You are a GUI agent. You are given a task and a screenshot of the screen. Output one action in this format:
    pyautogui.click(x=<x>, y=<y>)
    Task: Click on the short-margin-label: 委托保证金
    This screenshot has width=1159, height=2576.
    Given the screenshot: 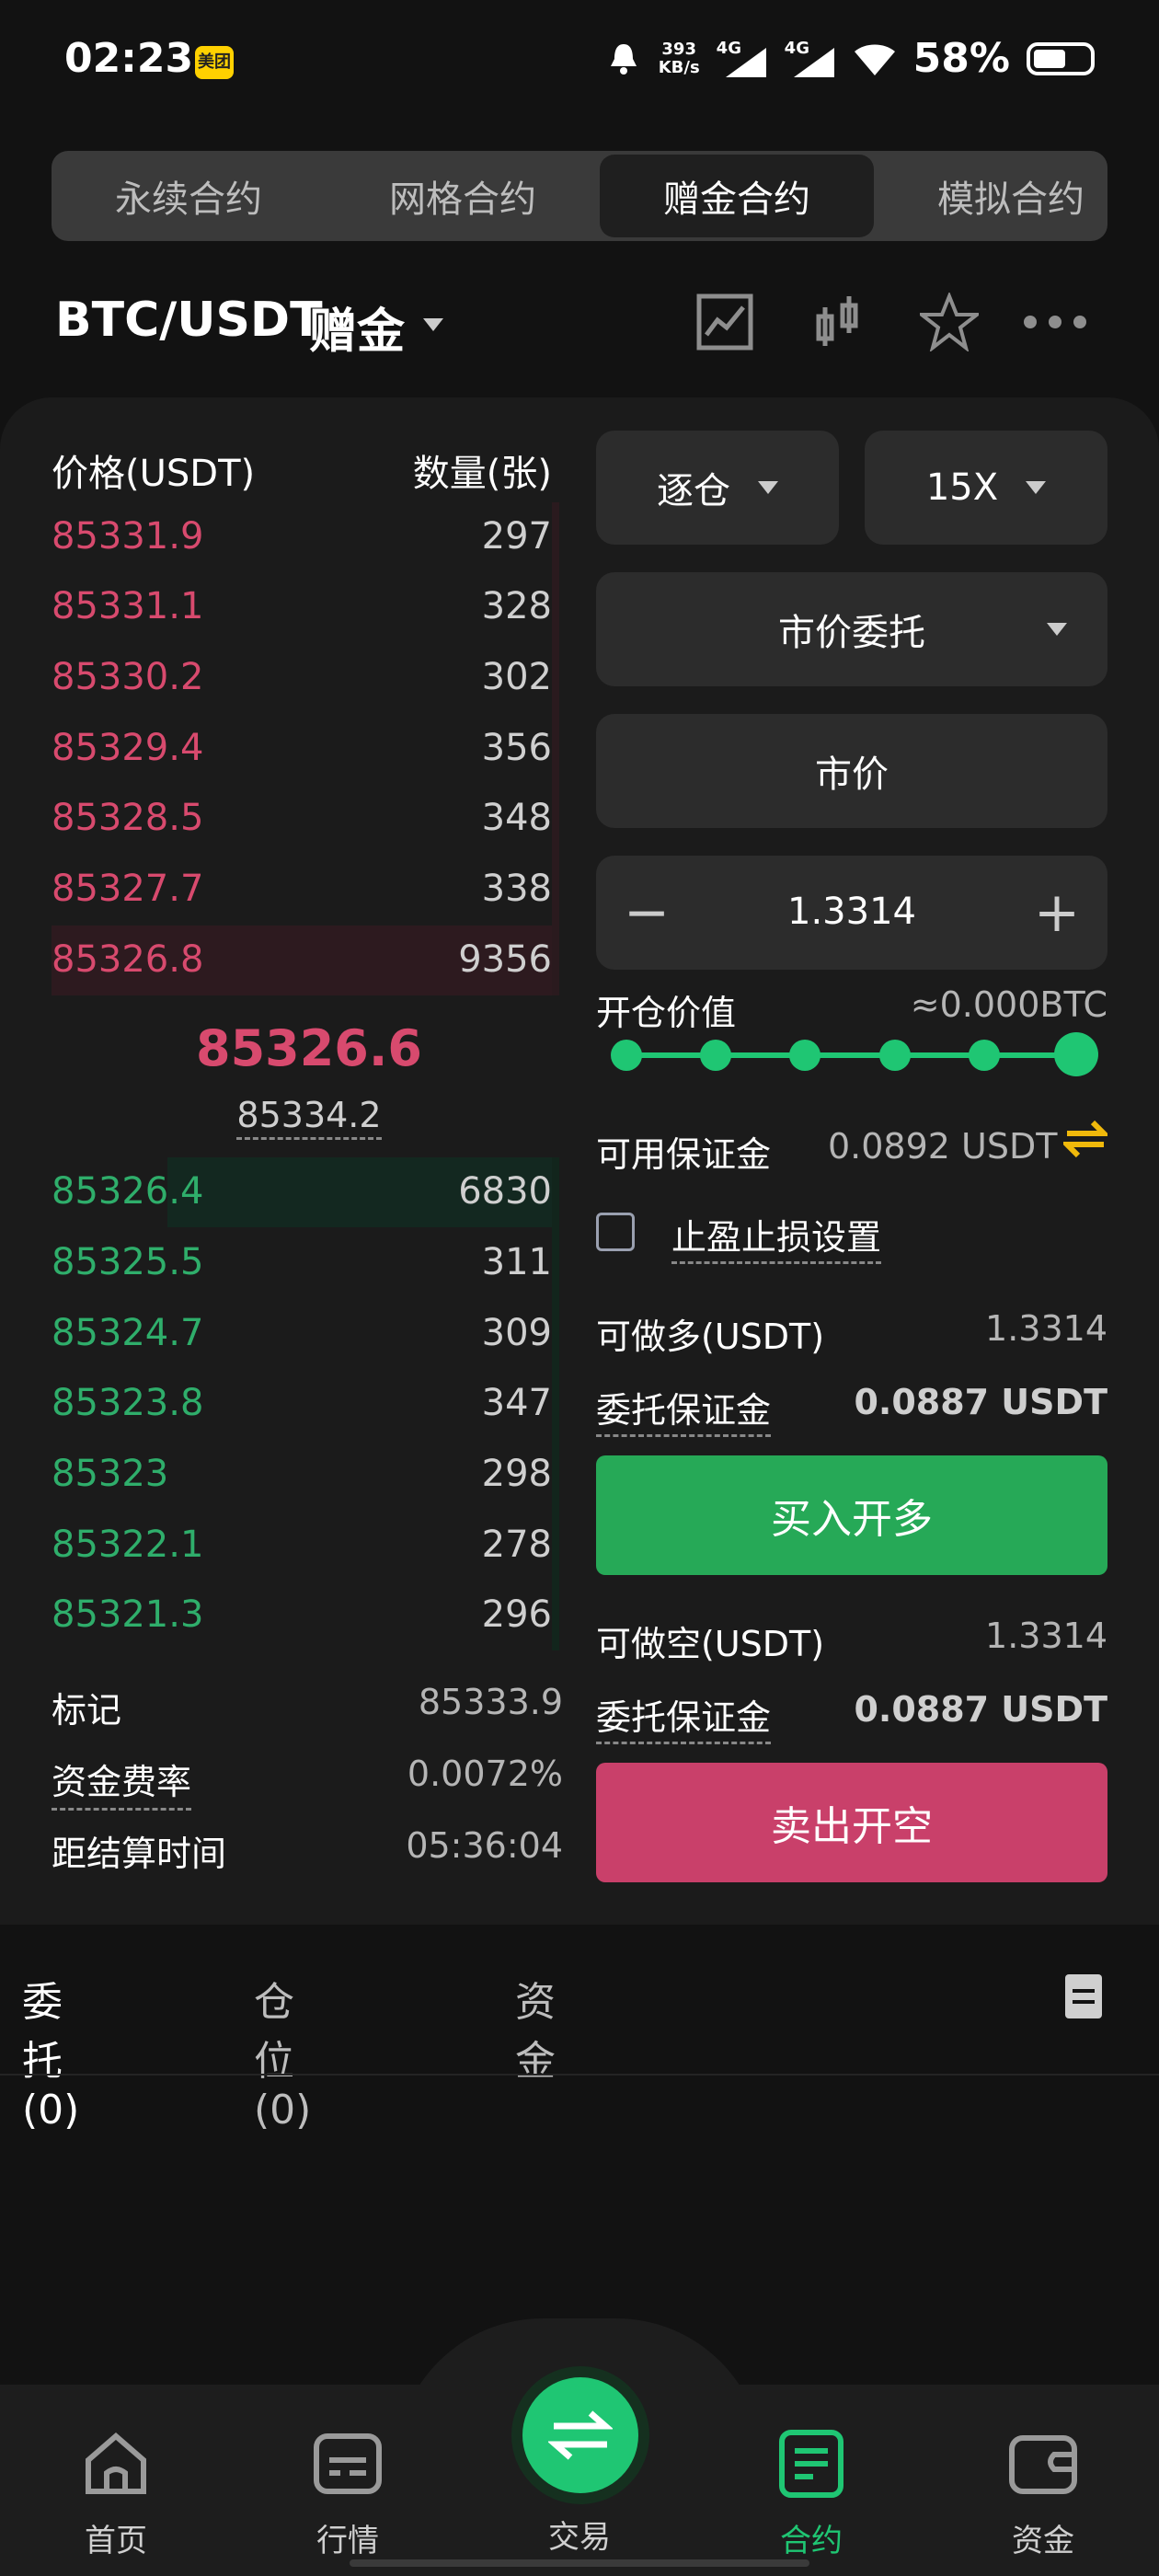 What is the action you would take?
    pyautogui.click(x=684, y=1716)
    